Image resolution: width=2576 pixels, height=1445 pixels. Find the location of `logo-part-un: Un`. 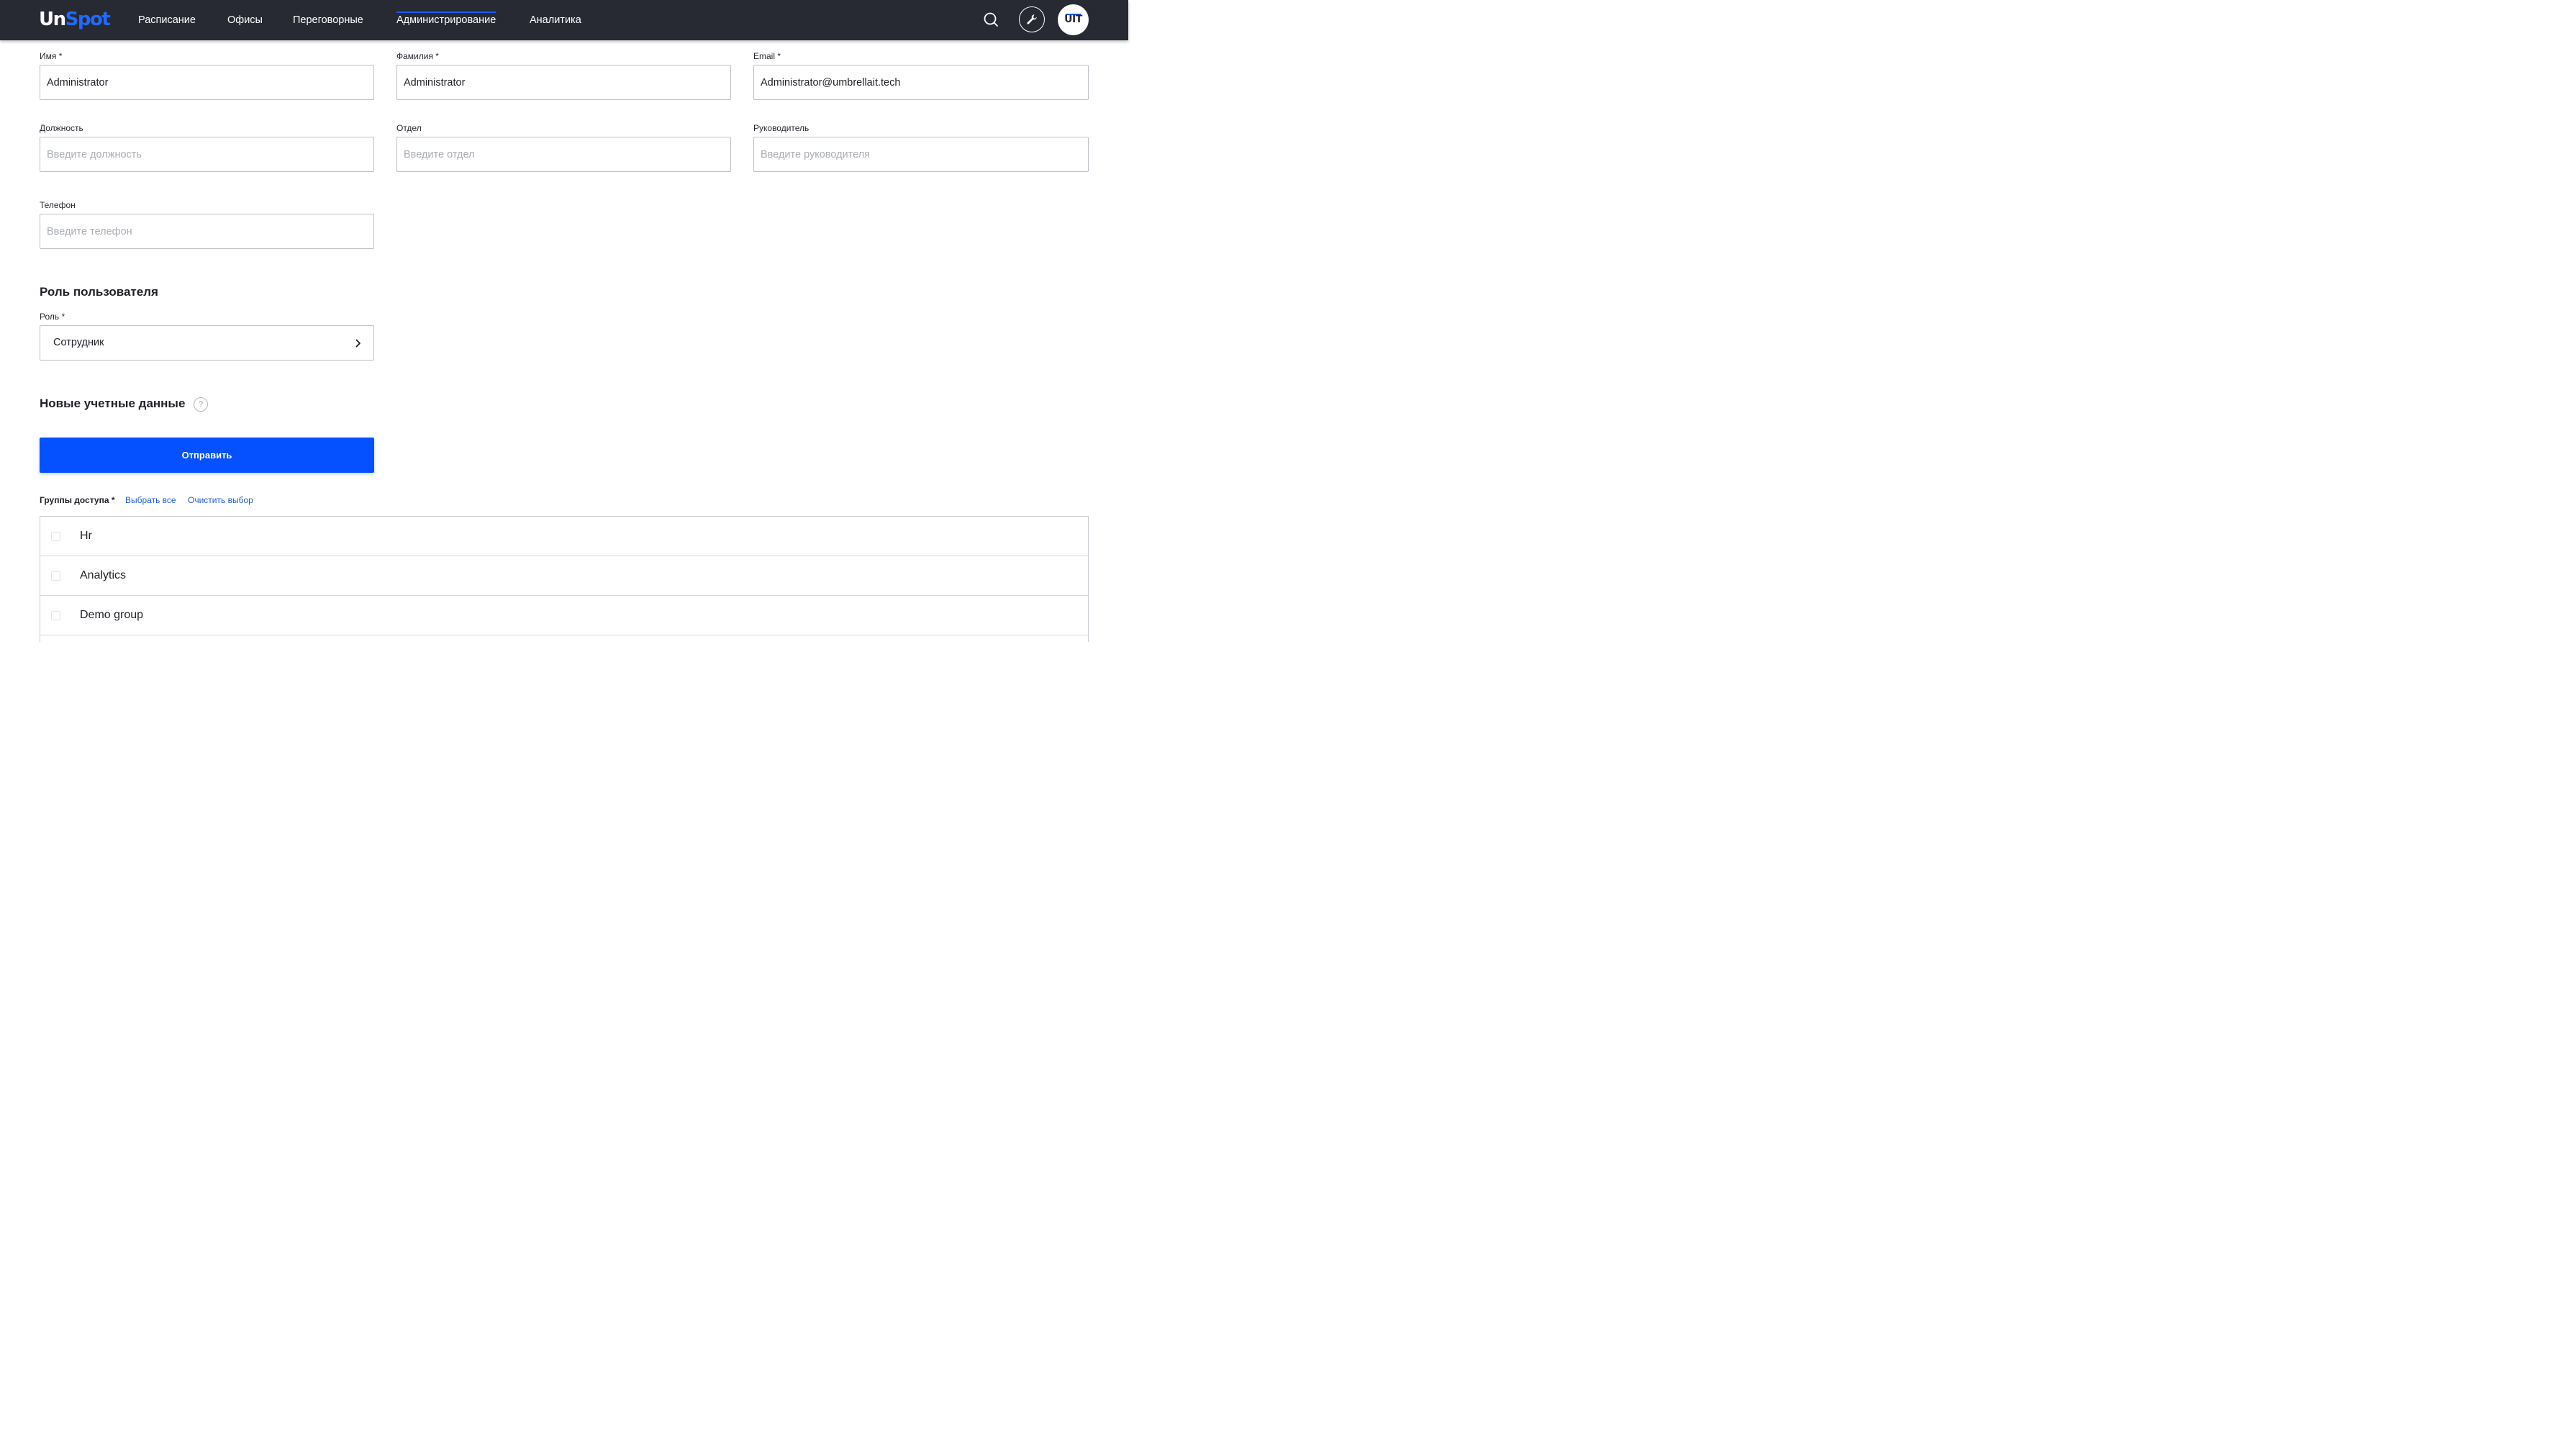

logo-part-un: Un is located at coordinates (52, 19).